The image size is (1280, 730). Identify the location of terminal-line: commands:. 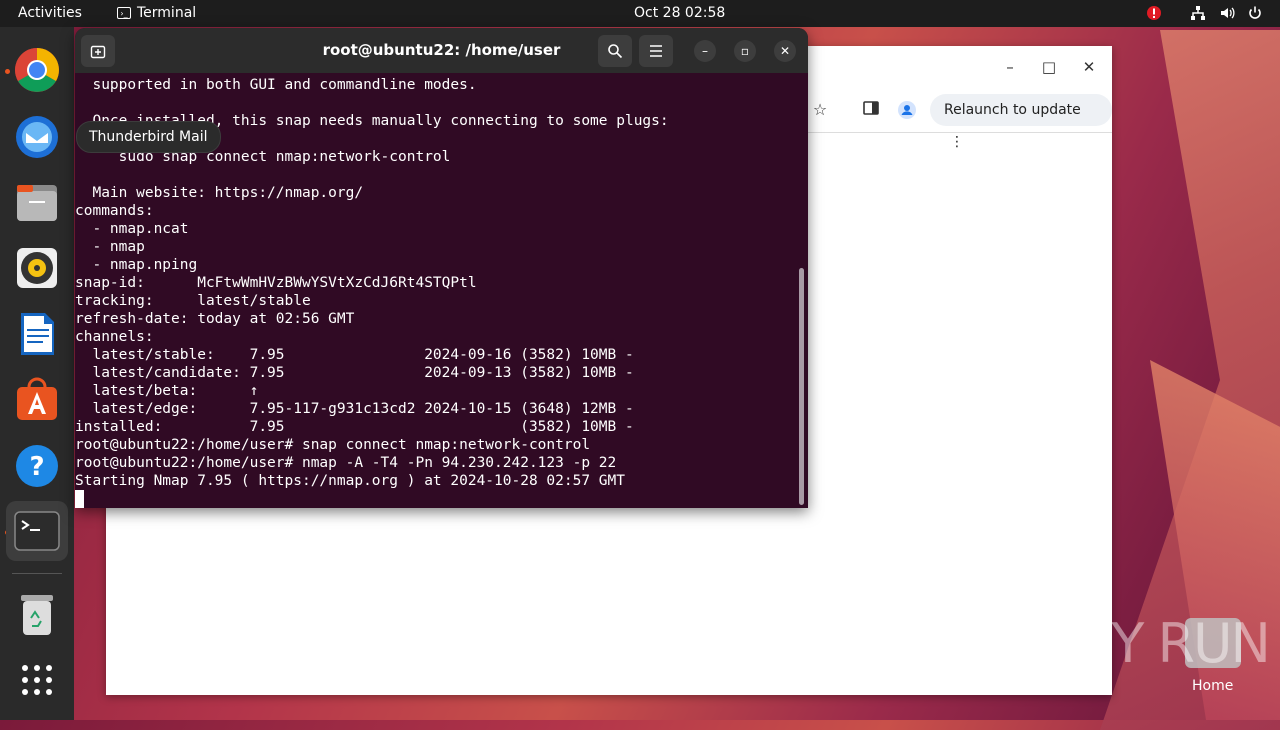
(114, 211).